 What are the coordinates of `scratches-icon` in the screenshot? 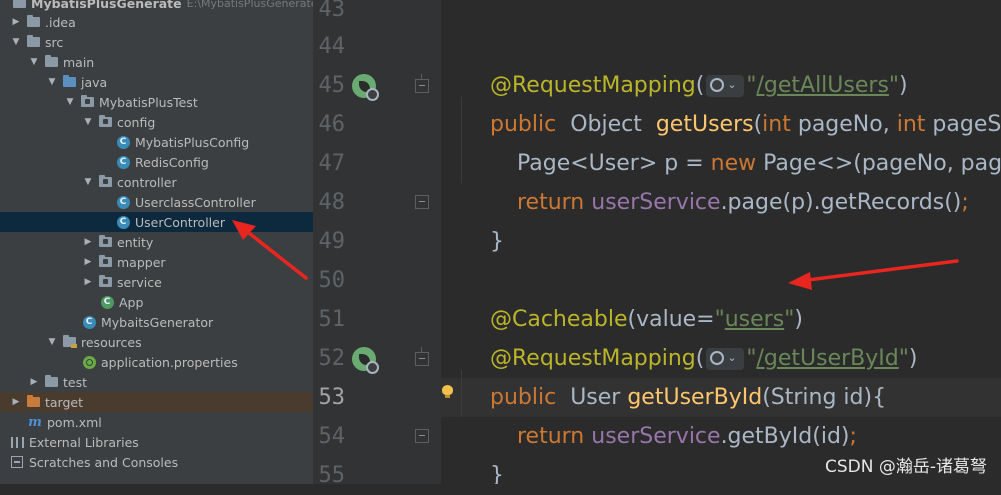 It's located at (17, 462).